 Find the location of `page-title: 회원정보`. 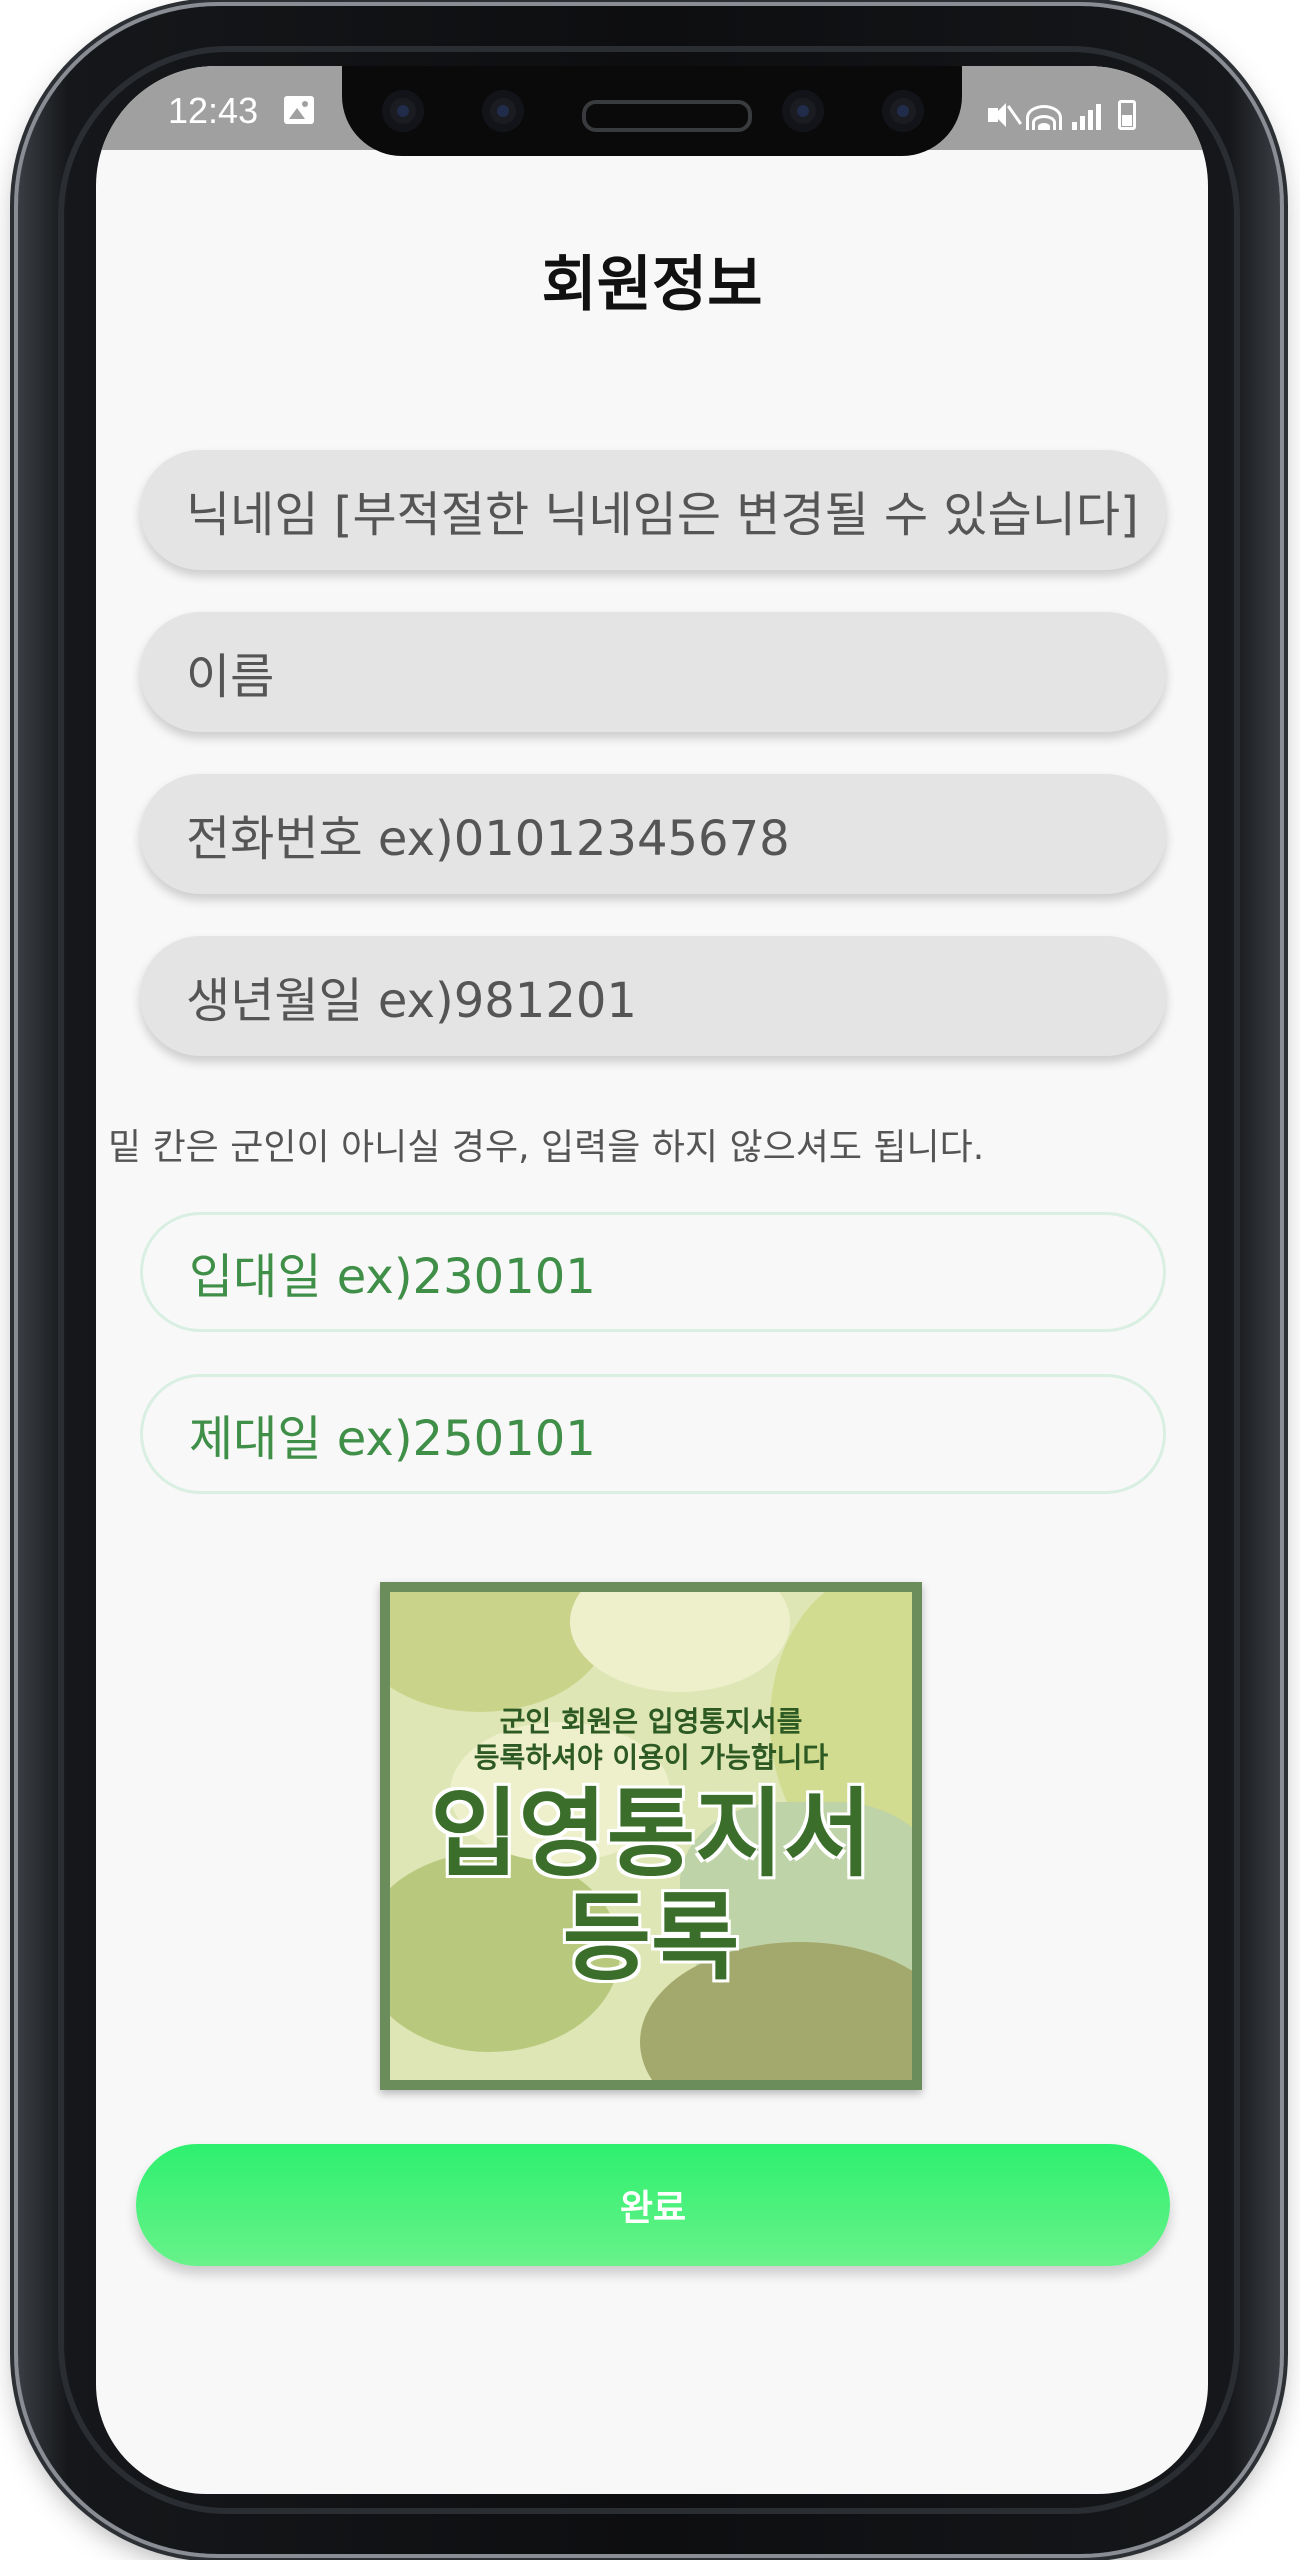

page-title: 회원정보 is located at coordinates (652, 285).